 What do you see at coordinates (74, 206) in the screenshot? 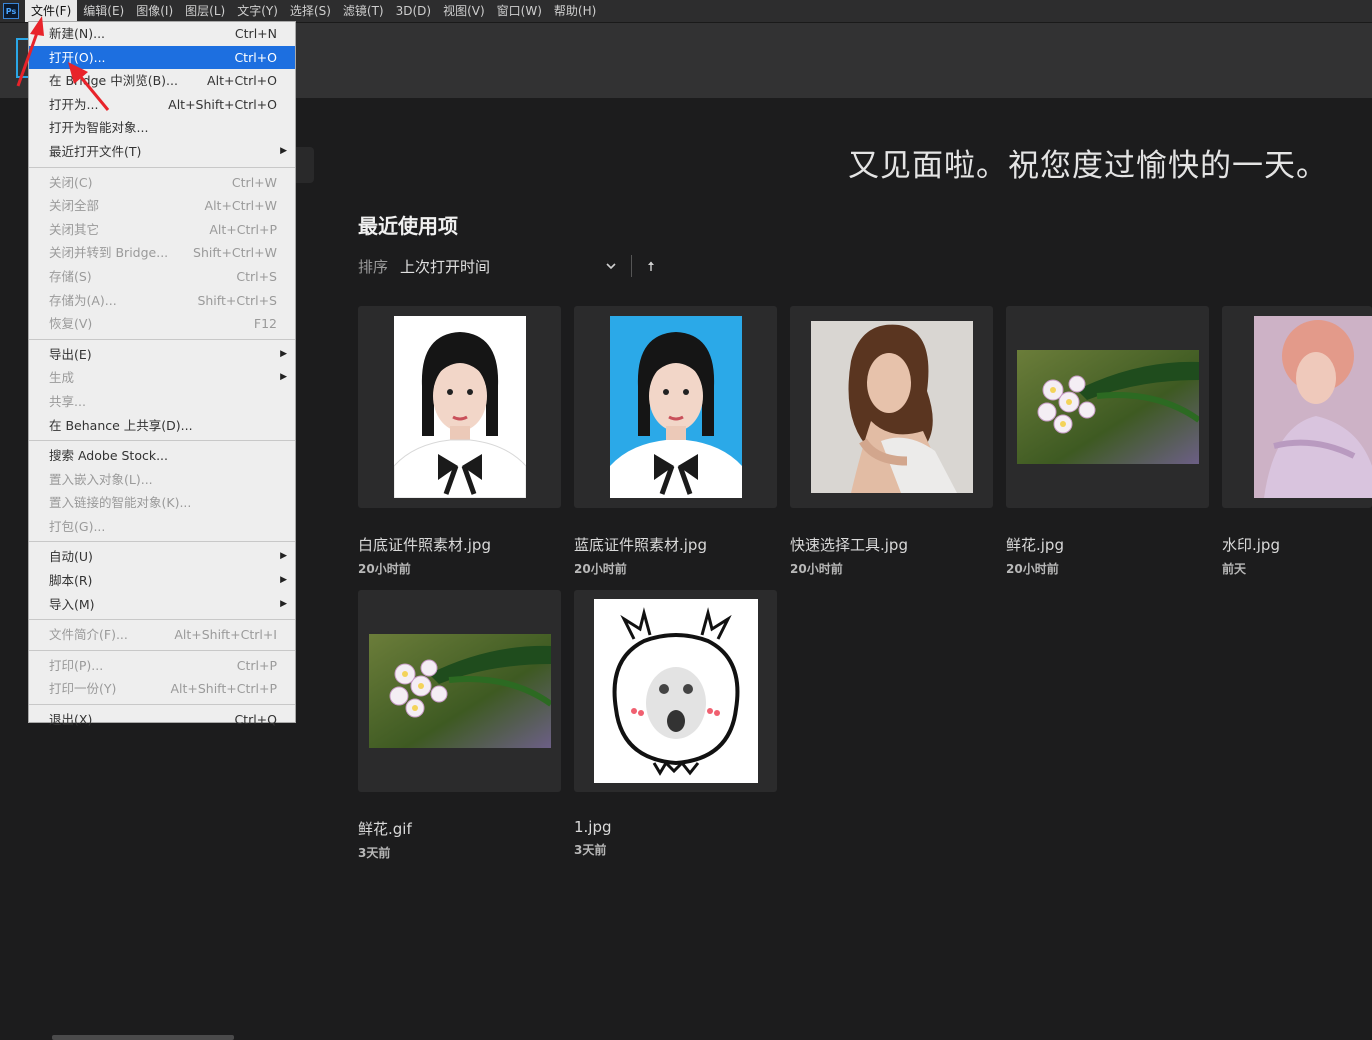
I see `menu-item-label: 关闭全部` at bounding box center [74, 206].